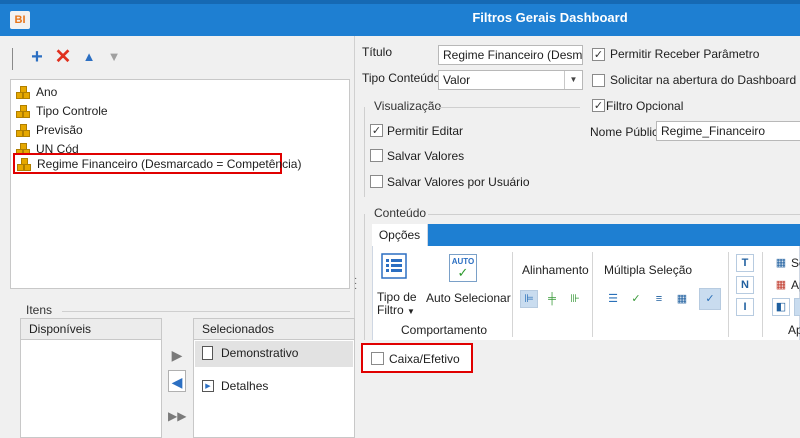  Describe the element at coordinates (179, 111) in the screenshot. I see `tree-item-tipo-controle: Tipo Controle` at that location.